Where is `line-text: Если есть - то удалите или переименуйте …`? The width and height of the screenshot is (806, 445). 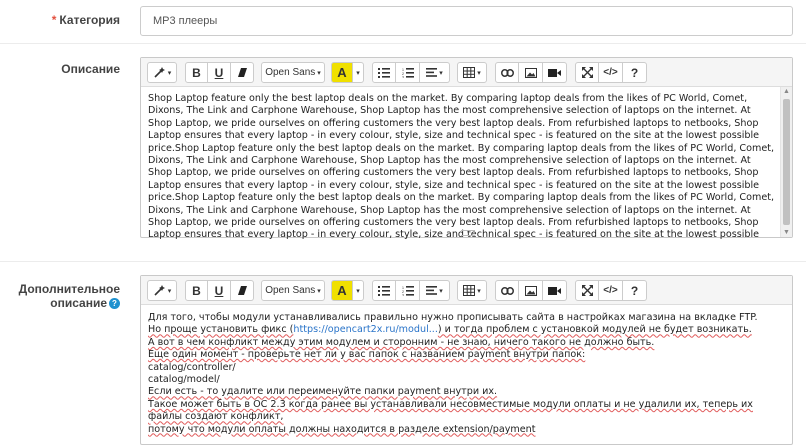
line-text: Если есть - то удалите или переименуйте … is located at coordinates (323, 392).